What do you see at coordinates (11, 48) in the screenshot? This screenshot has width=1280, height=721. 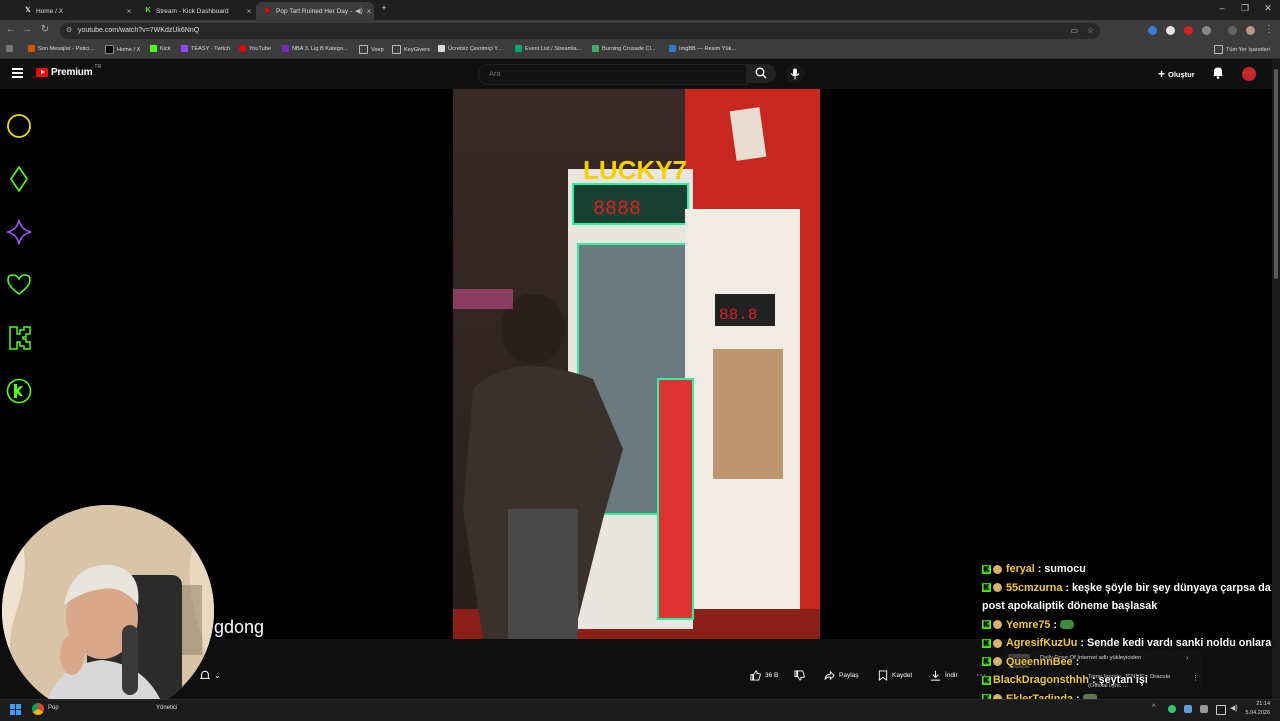 I see `apps-grid-icon` at bounding box center [11, 48].